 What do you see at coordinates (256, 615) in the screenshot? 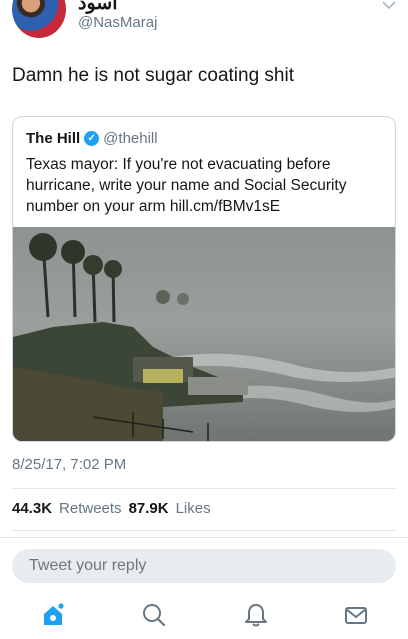
I see `notifications-icon` at bounding box center [256, 615].